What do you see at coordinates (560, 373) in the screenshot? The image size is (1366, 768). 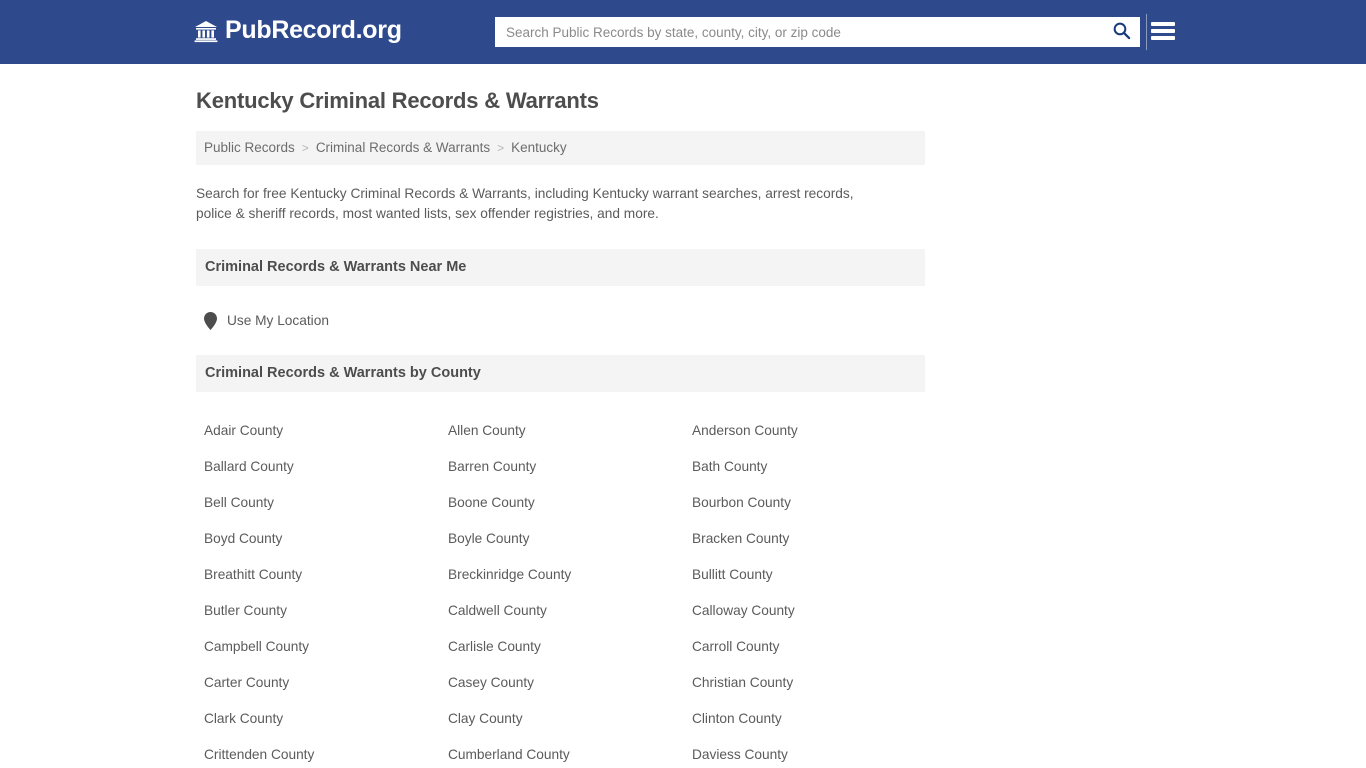 I see `section-header-by-county: Criminal Records & Warrants by County` at bounding box center [560, 373].